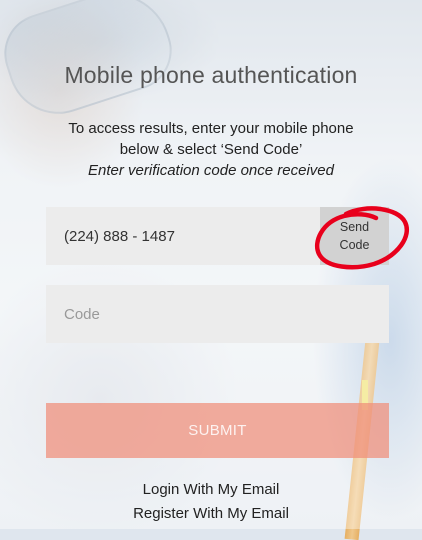  Describe the element at coordinates (183, 236) in the screenshot. I see `phone-input: (224) 888 - 1487` at that location.